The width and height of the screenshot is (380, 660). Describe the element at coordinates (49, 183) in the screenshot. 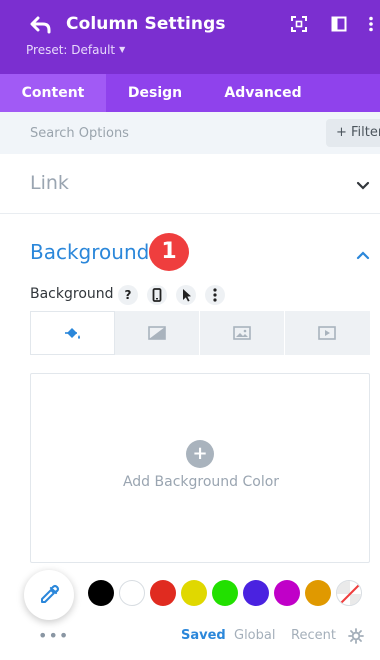

I see `section-title-link: Link` at that location.